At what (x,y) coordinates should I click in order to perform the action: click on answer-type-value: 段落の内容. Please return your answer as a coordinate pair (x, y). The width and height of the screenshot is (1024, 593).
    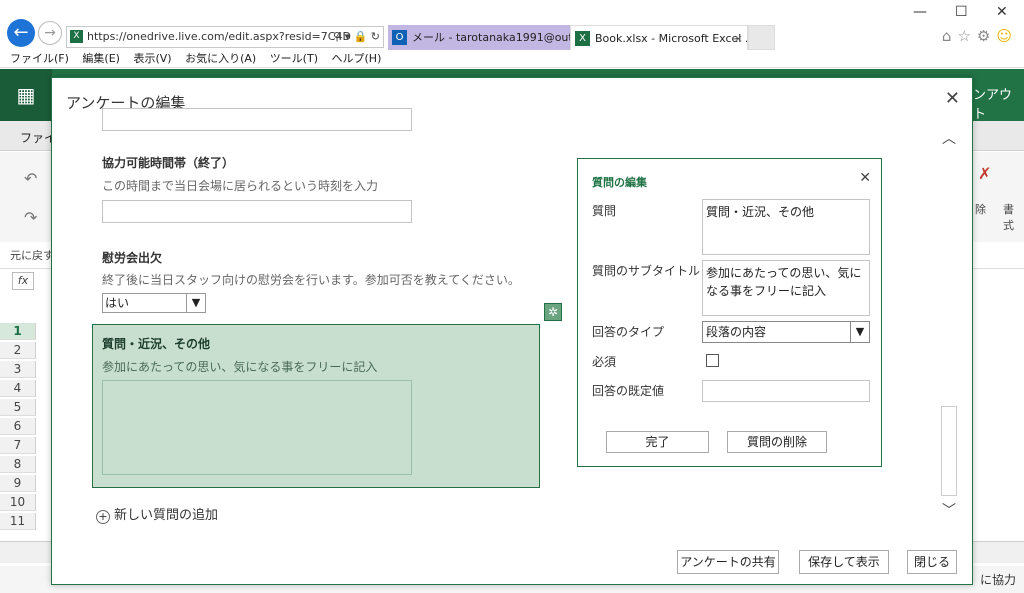
    Looking at the image, I should click on (736, 332).